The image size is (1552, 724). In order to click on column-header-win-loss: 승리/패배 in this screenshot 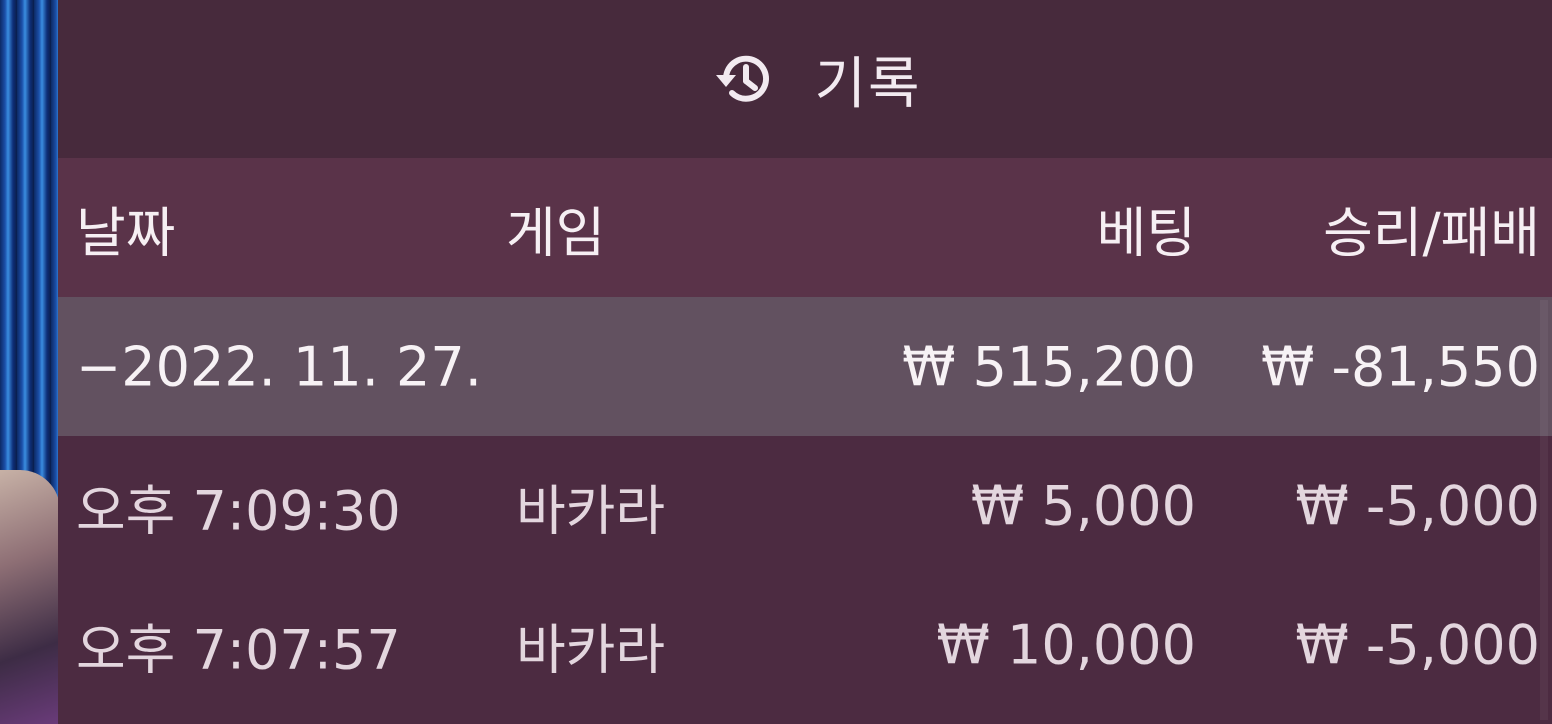, I will do `click(1431, 227)`.